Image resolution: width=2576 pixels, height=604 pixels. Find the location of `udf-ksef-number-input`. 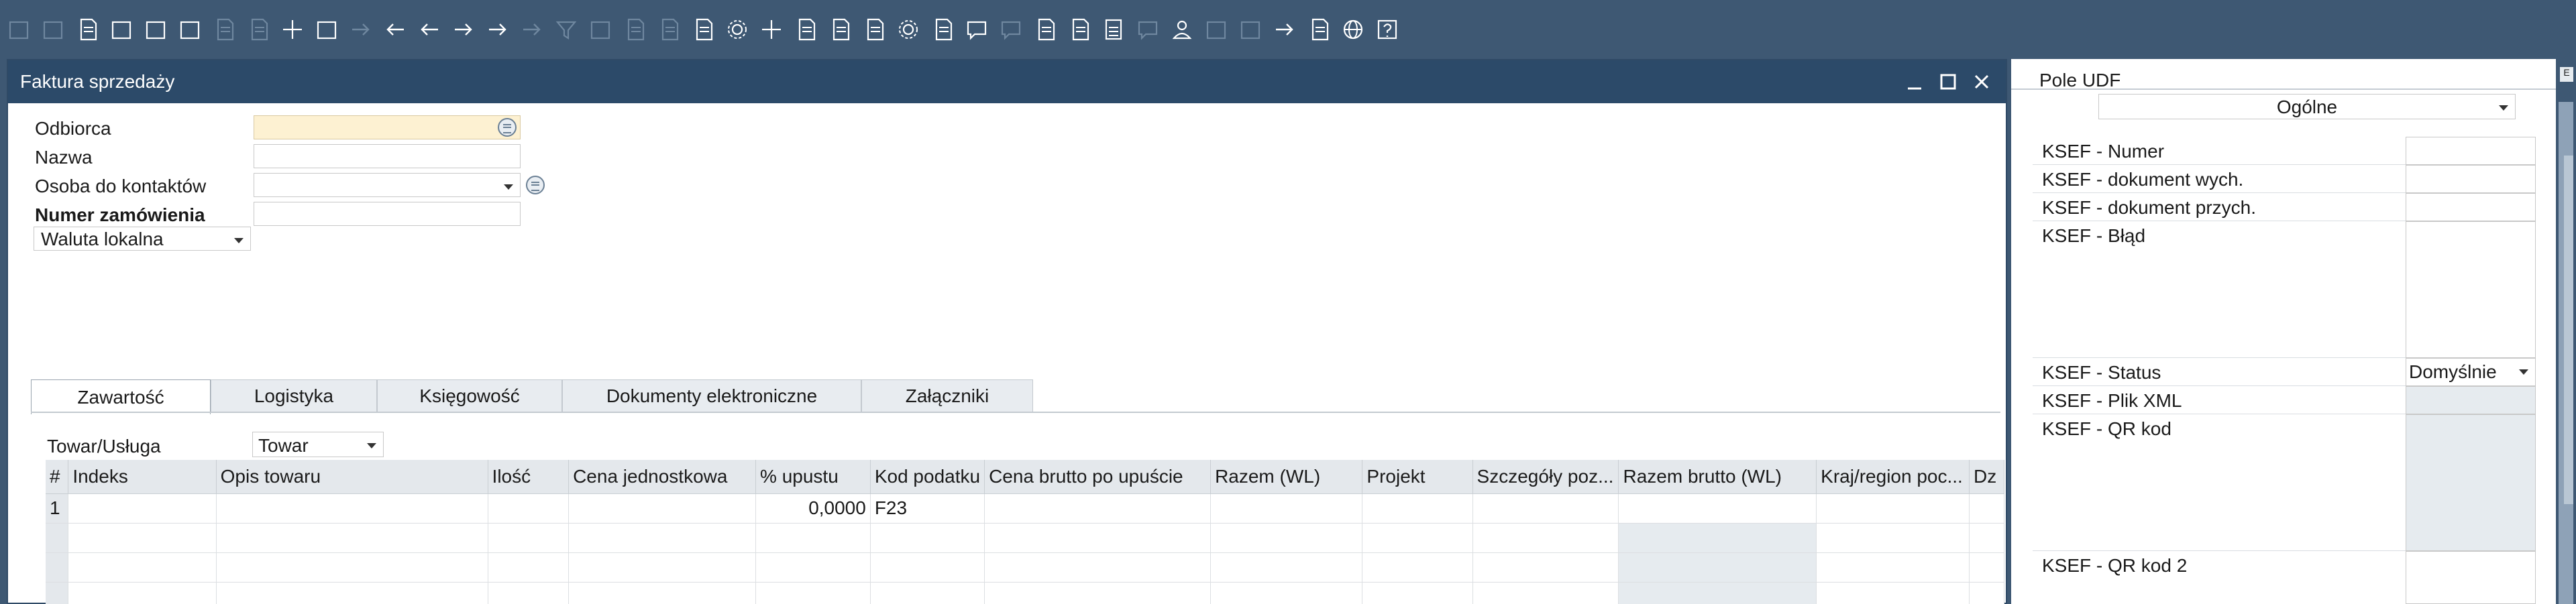

udf-ksef-number-input is located at coordinates (2471, 151).